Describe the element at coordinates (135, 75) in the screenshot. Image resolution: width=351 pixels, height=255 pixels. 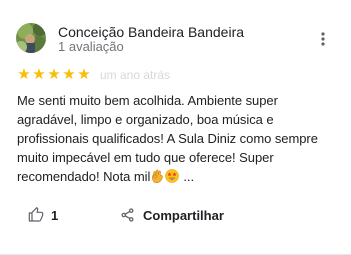
I see `review-time: um ano atrás` at that location.